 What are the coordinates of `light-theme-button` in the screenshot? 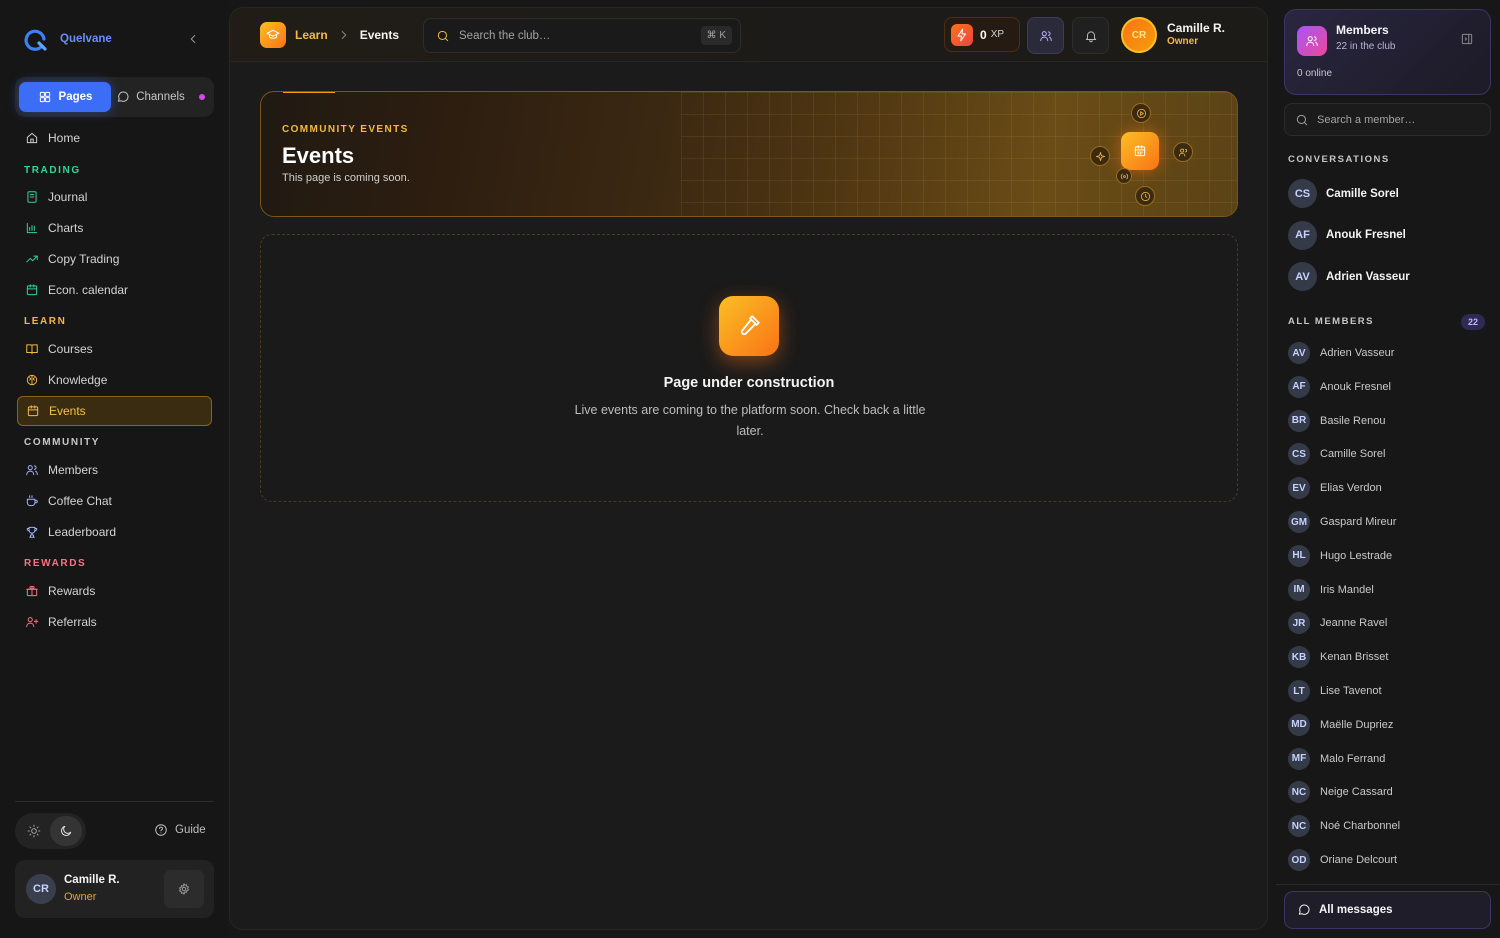 It's located at (34, 831).